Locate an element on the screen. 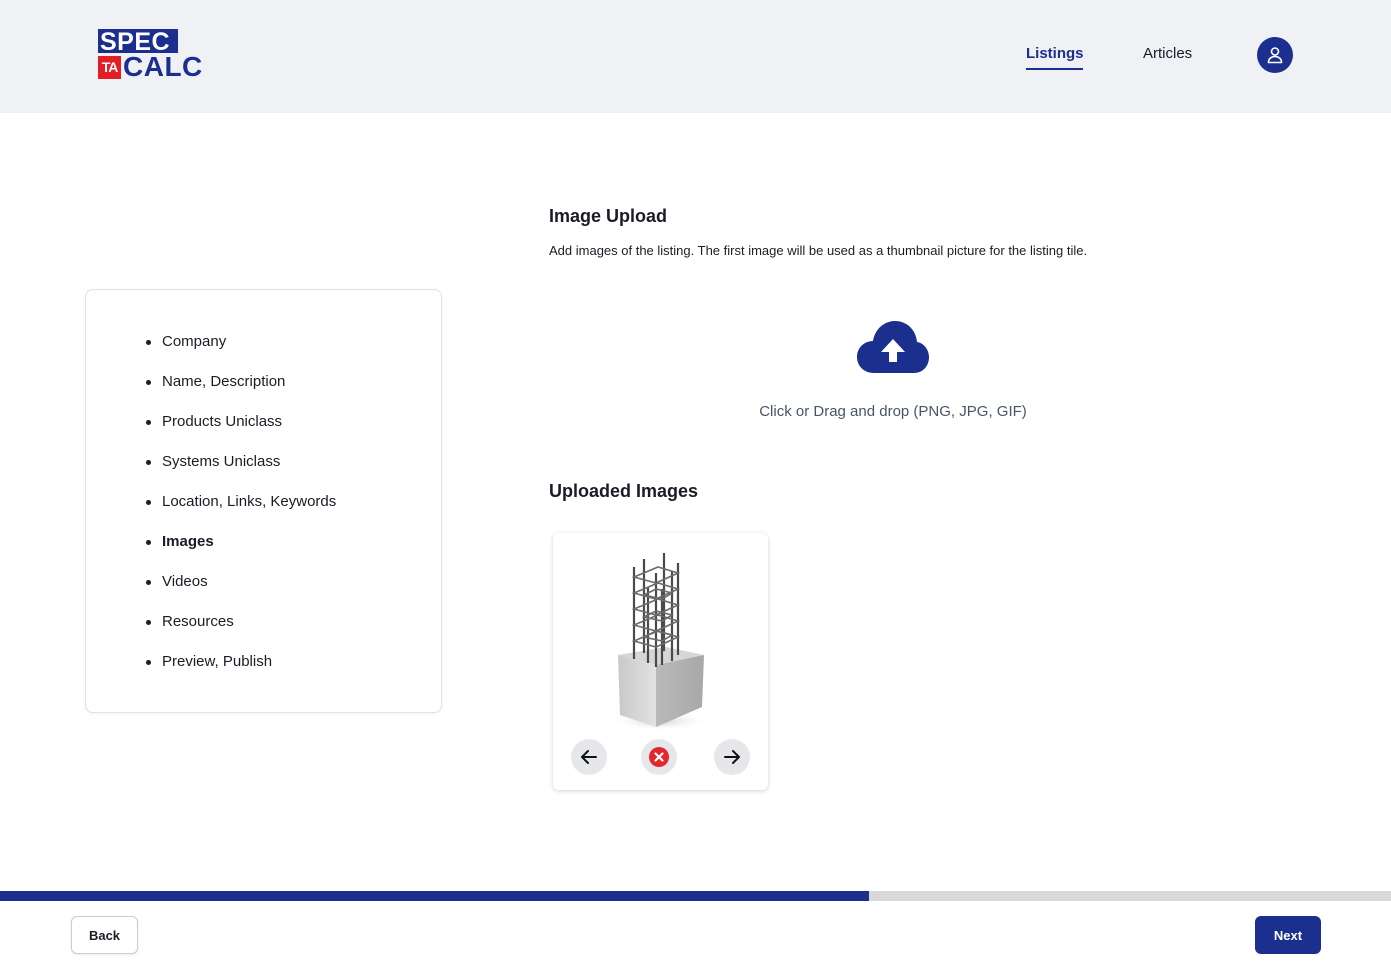  move-image-left-button is located at coordinates (589, 757).